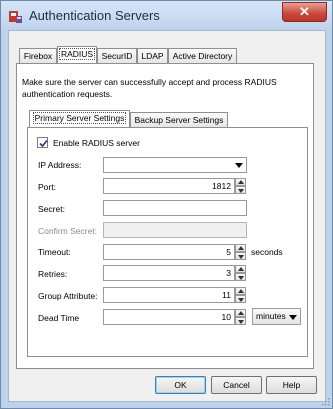 The image size is (333, 409). I want to click on group-attribute-label: Group Attribute:, so click(68, 296).